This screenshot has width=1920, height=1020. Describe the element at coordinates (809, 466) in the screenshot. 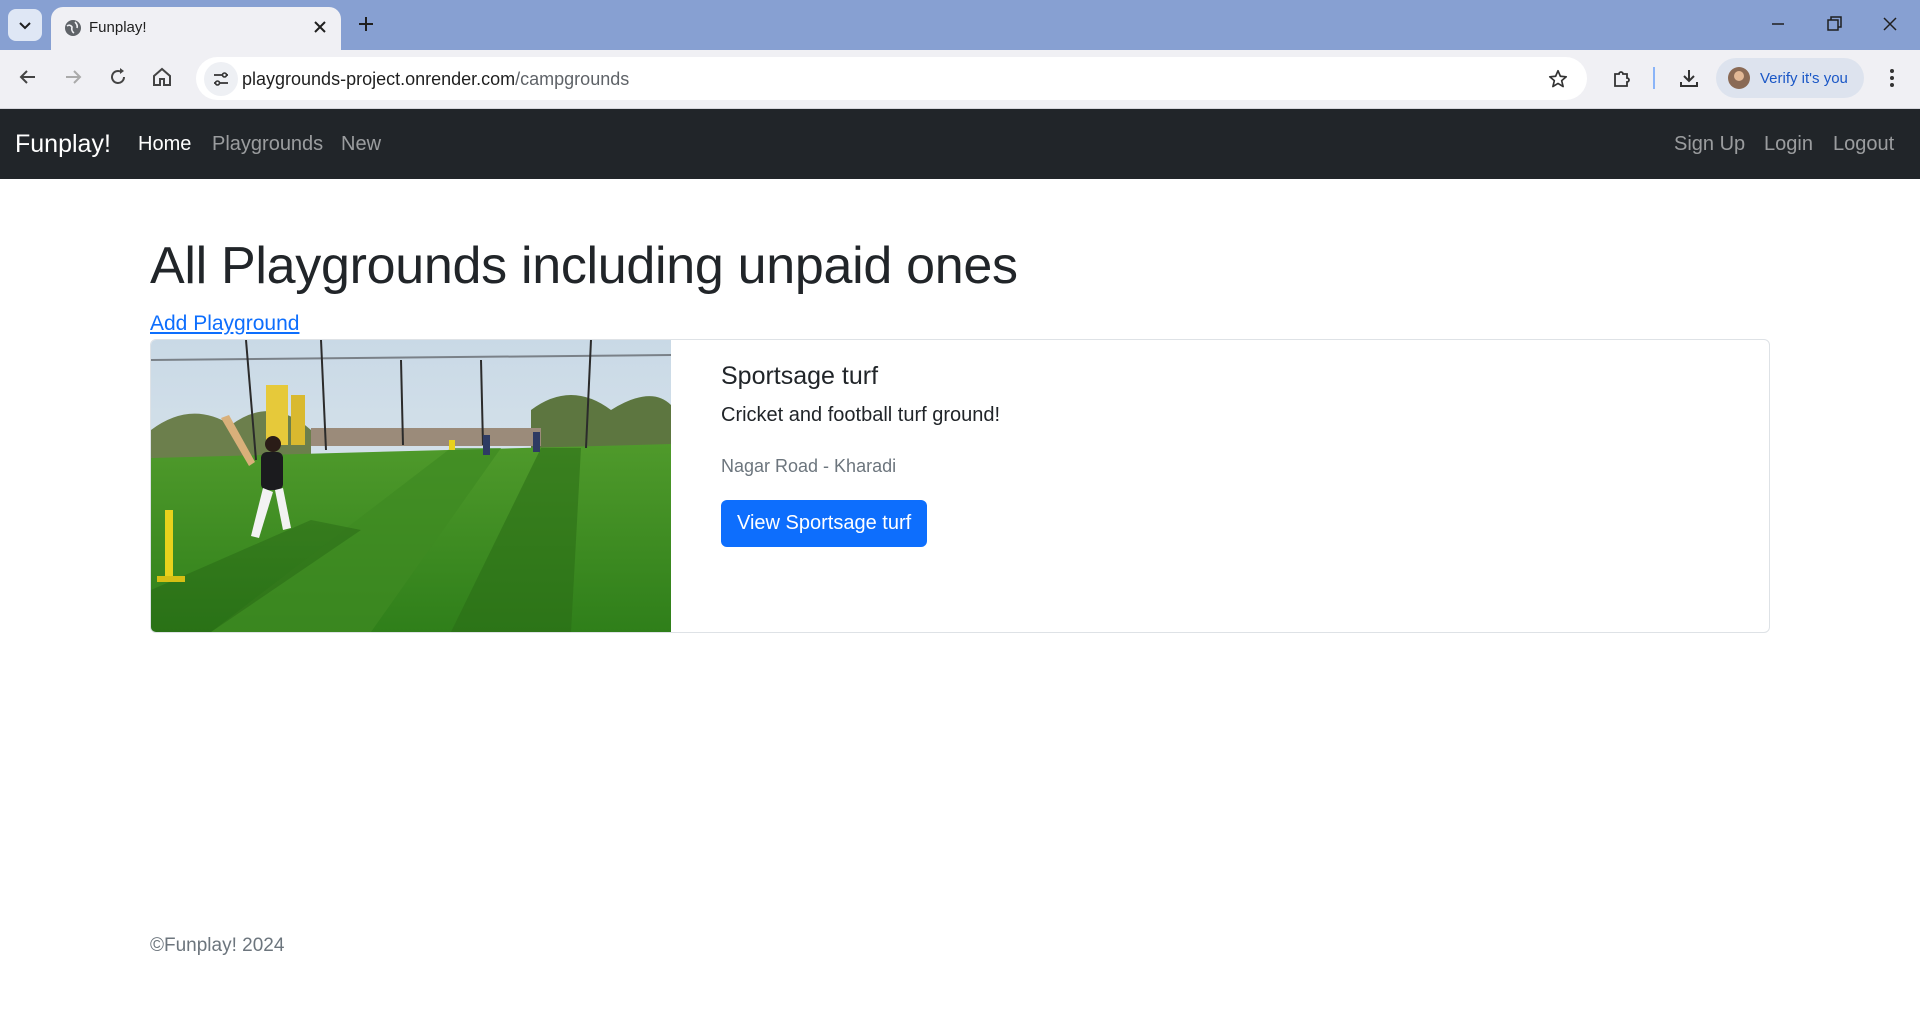

I see `playground-location: Nagar Road - Kharadi` at that location.